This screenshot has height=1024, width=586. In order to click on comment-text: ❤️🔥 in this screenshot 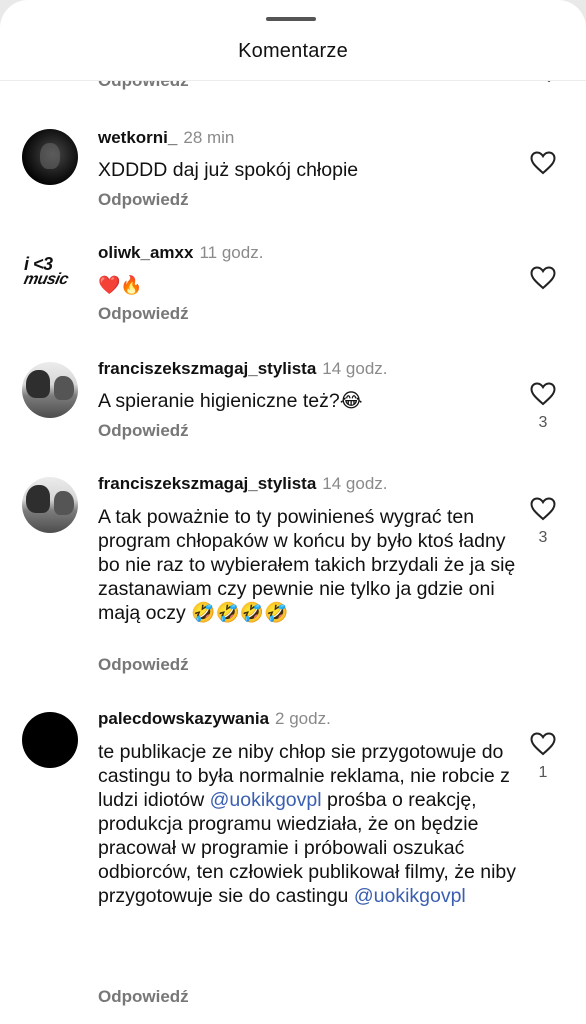, I will do `click(120, 285)`.